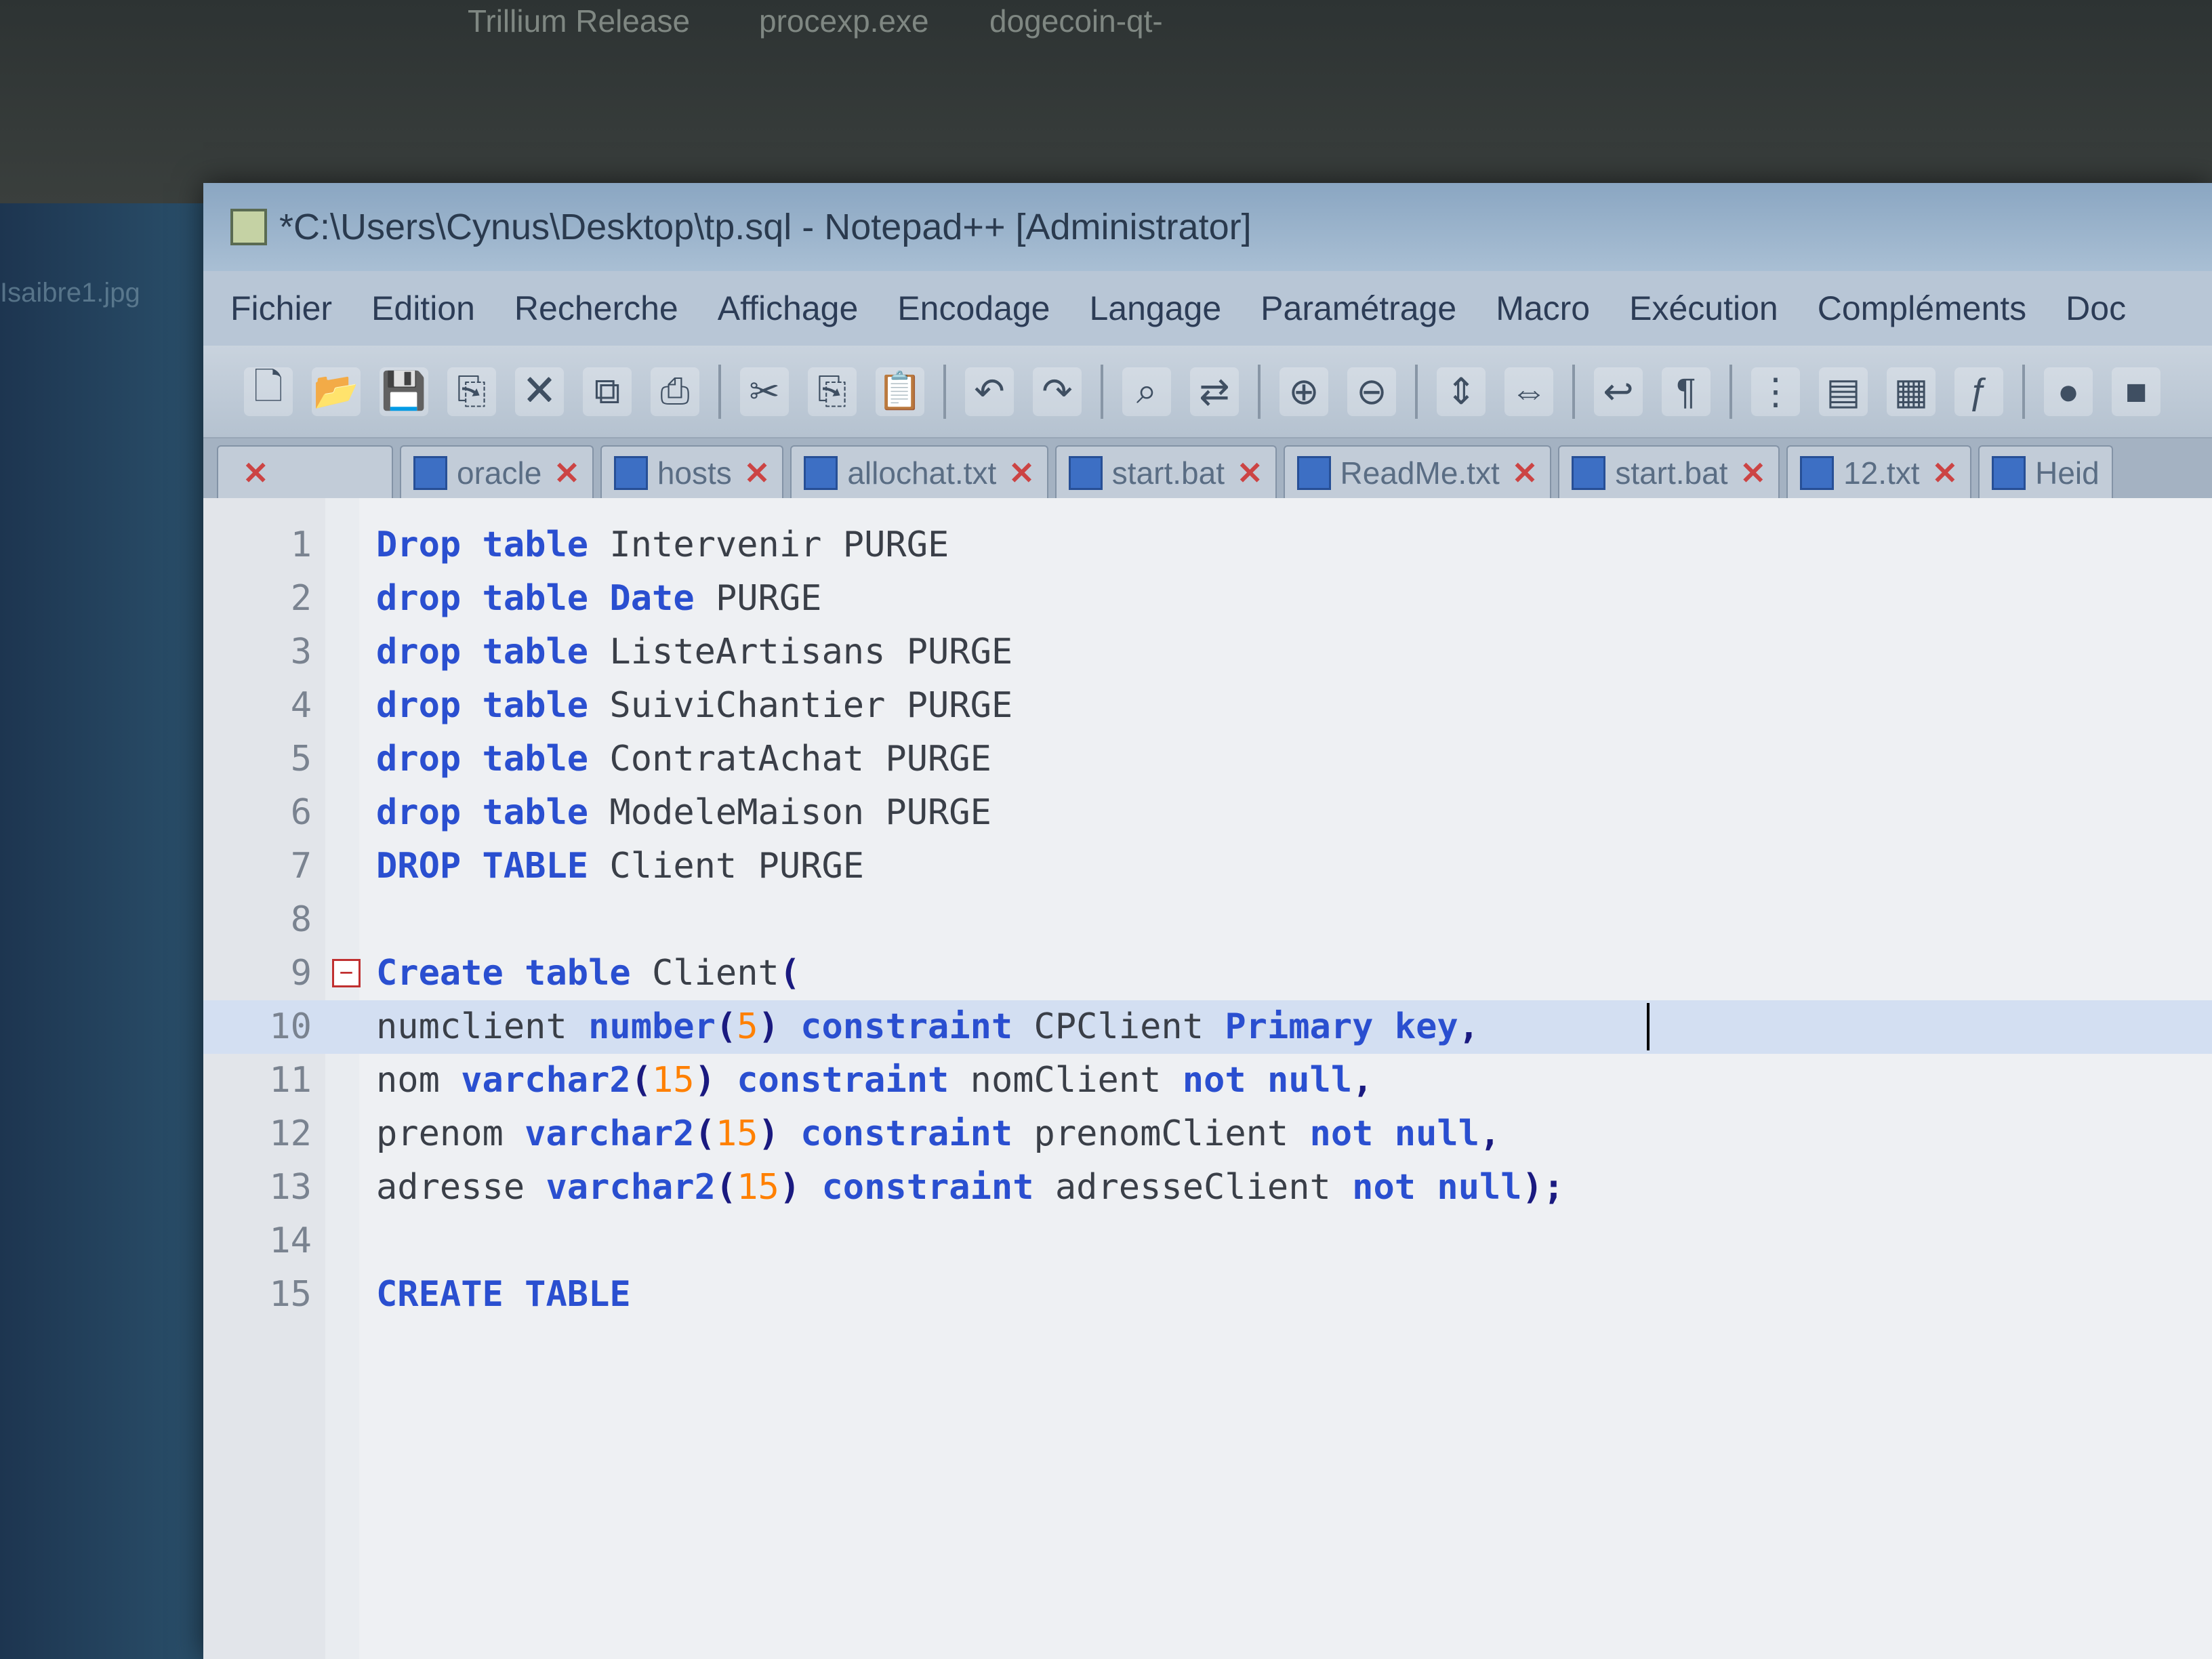 The image size is (2212, 1659). I want to click on code-text: drop table ContratAchat PURGE, so click(683, 760).